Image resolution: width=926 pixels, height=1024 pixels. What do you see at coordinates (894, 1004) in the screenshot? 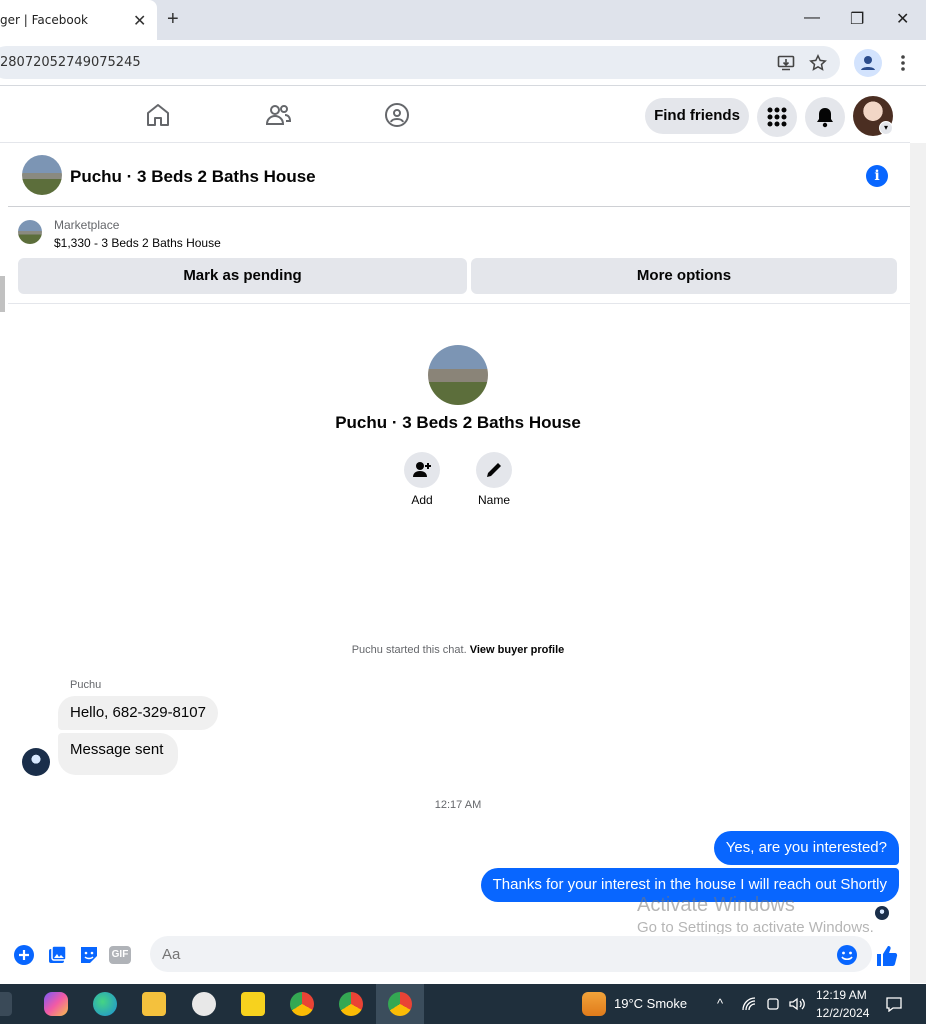
I see `notification-center-icon` at bounding box center [894, 1004].